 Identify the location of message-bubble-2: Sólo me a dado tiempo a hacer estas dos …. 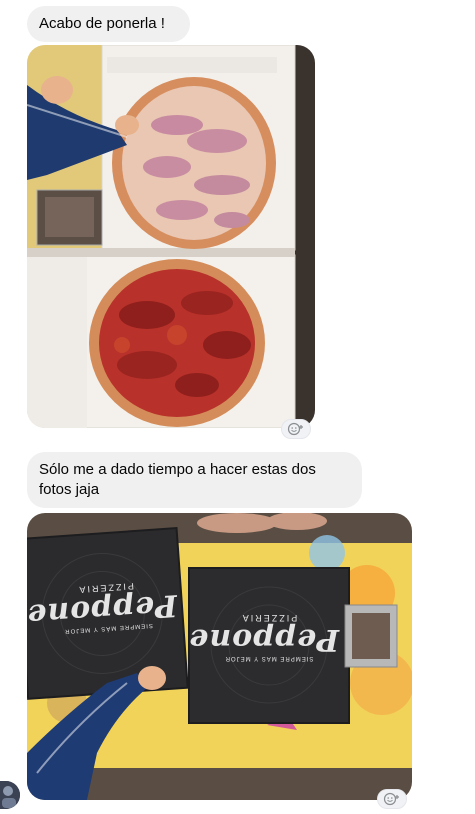
(194, 480).